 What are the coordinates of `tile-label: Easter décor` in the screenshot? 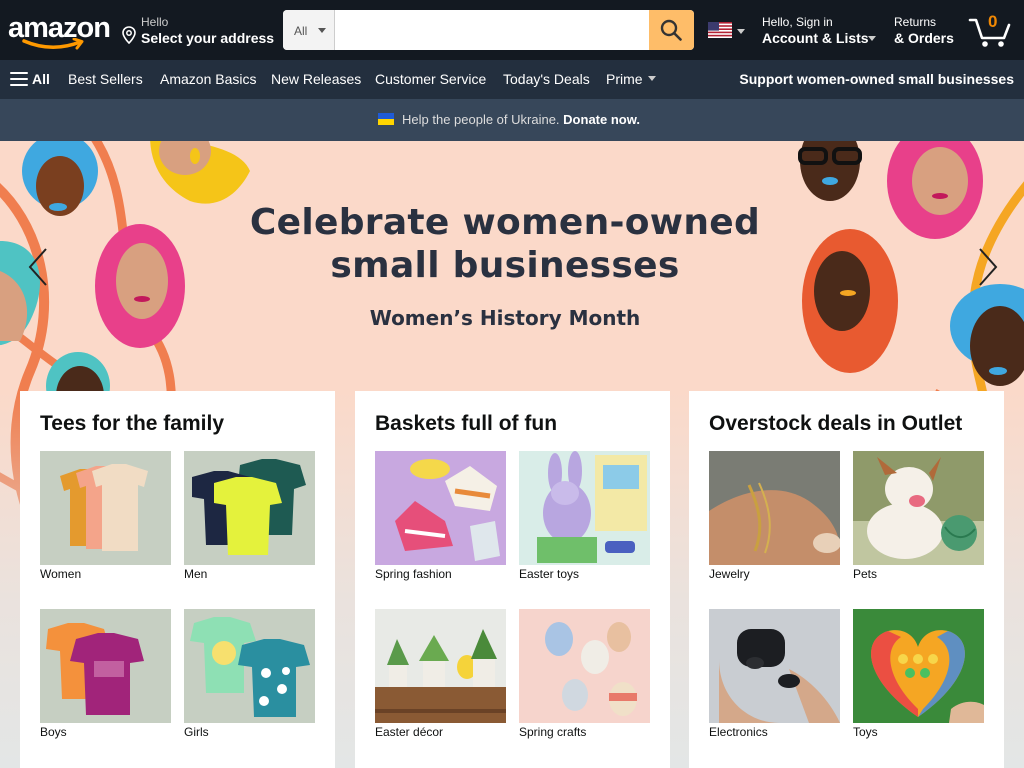 It's located at (409, 732).